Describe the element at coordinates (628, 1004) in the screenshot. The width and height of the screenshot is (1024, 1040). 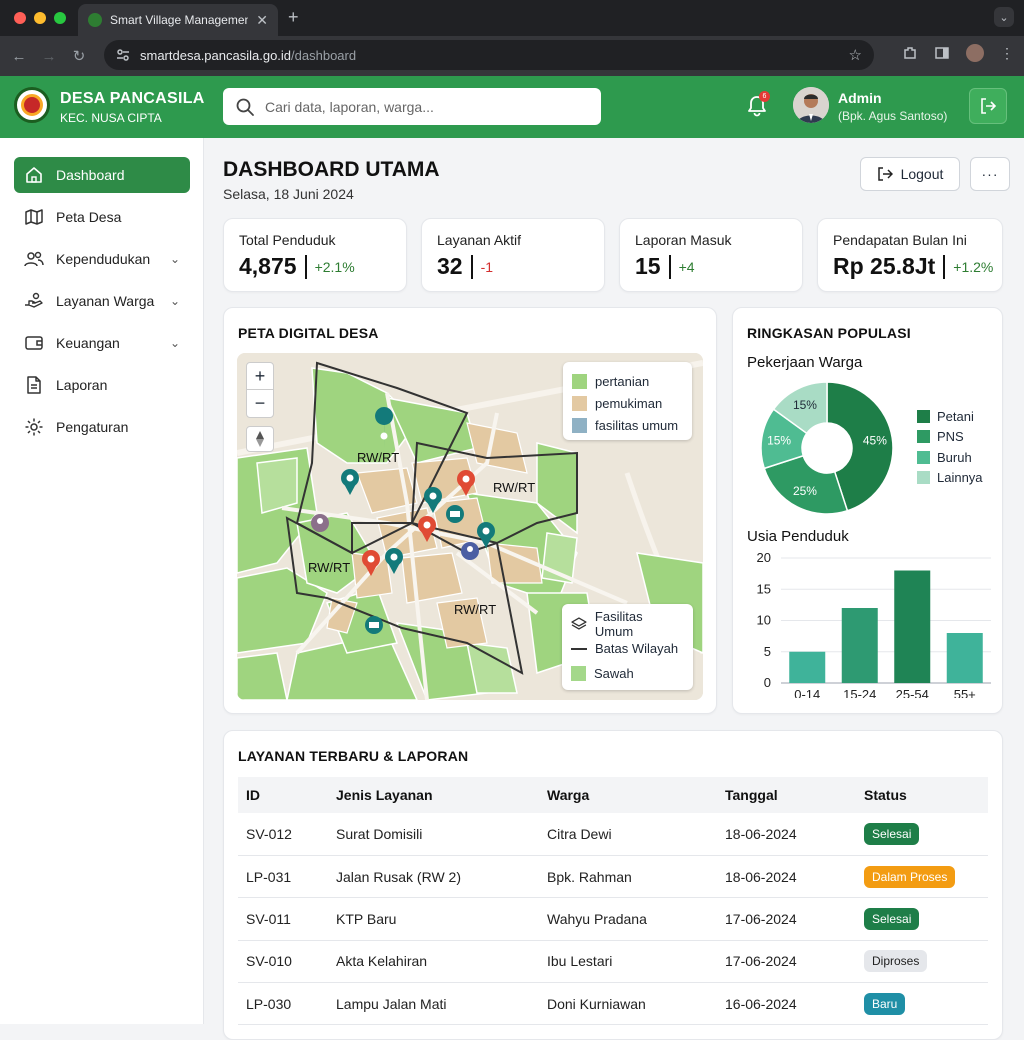
I see `cell-citizen: Doni Kurniawan` at that location.